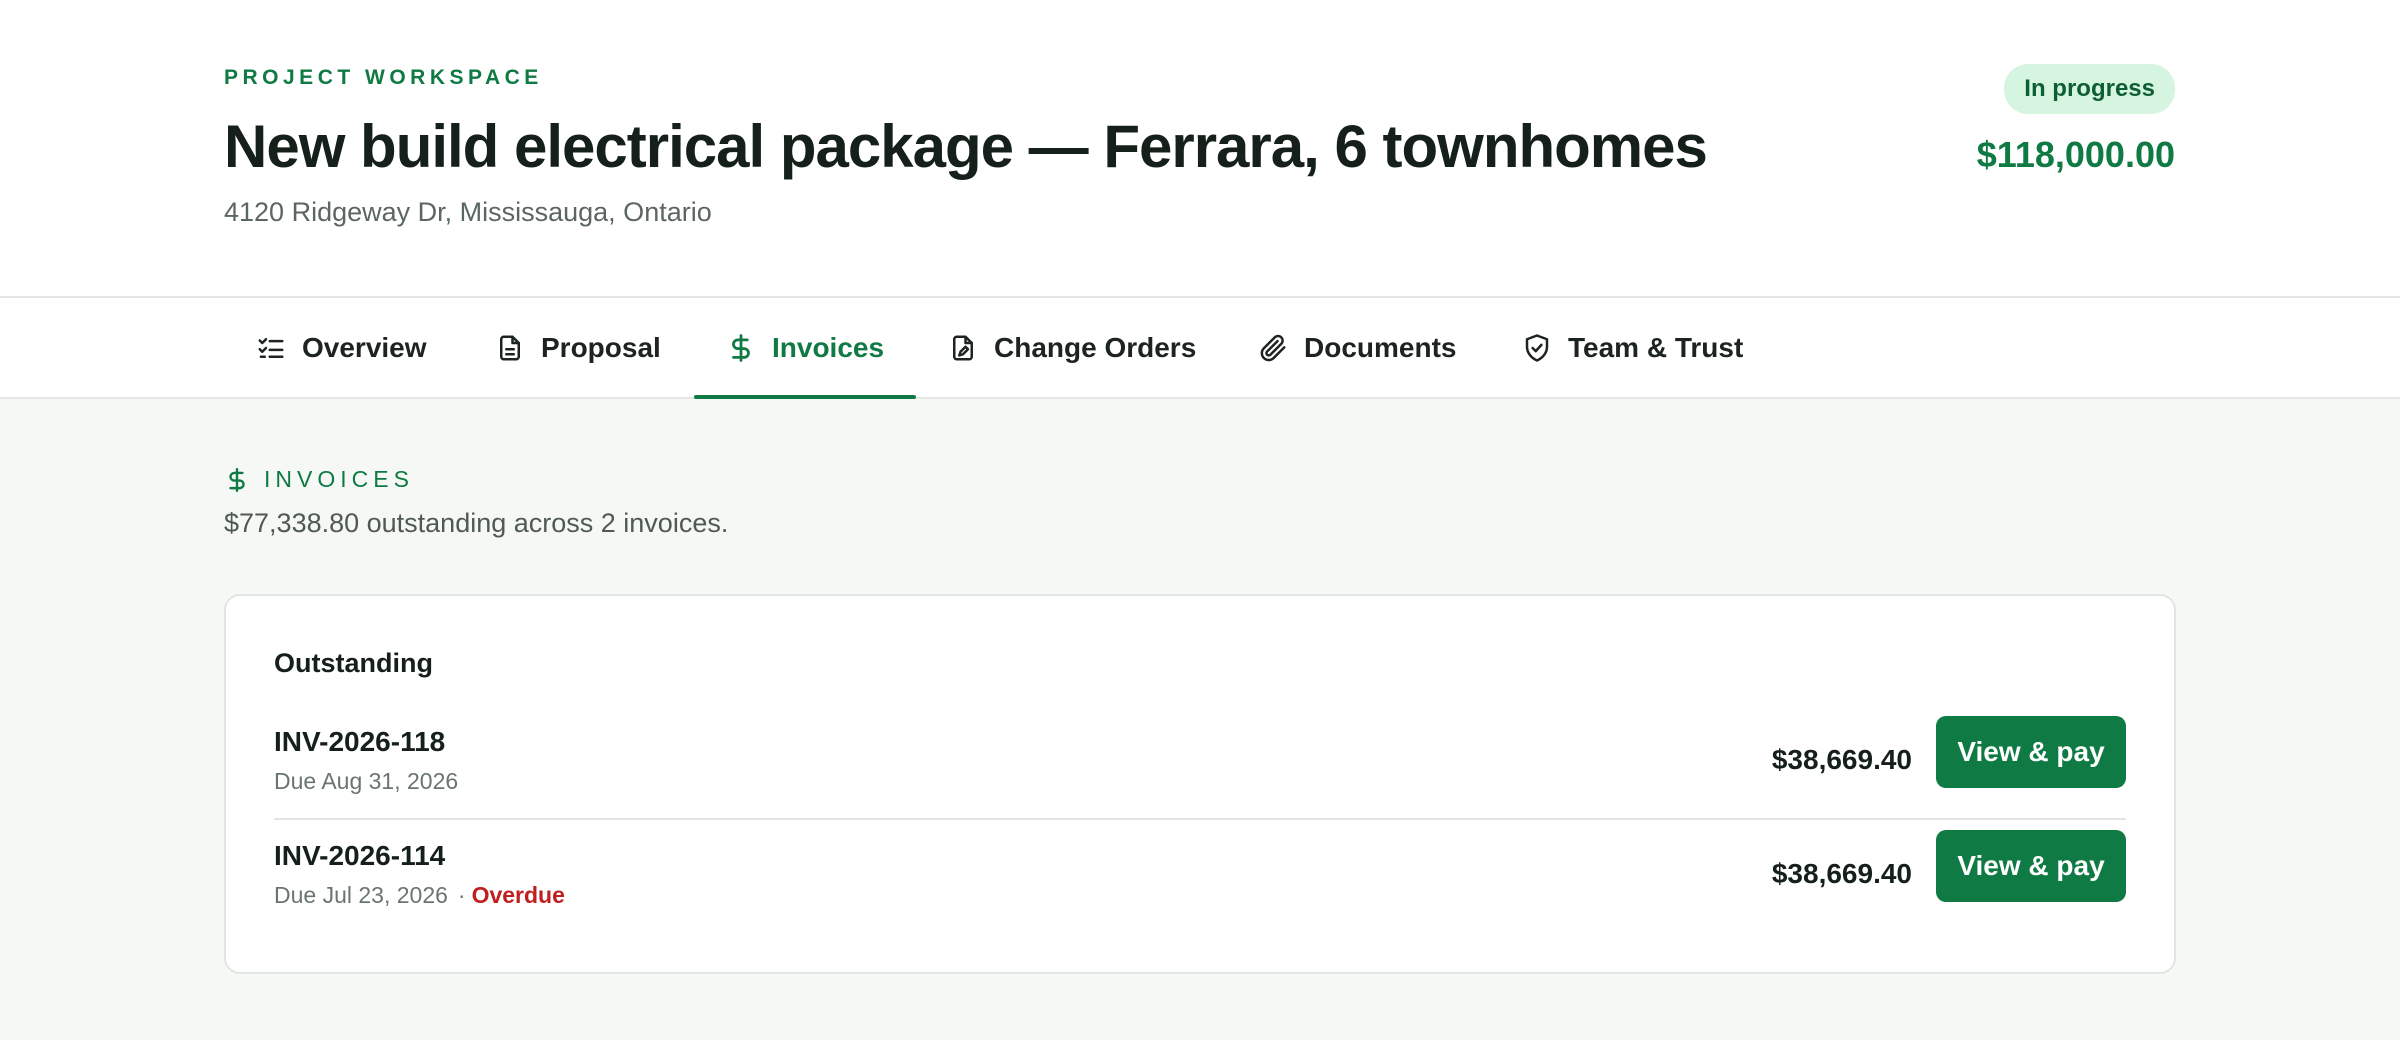  I want to click on document-icon, so click(510, 347).